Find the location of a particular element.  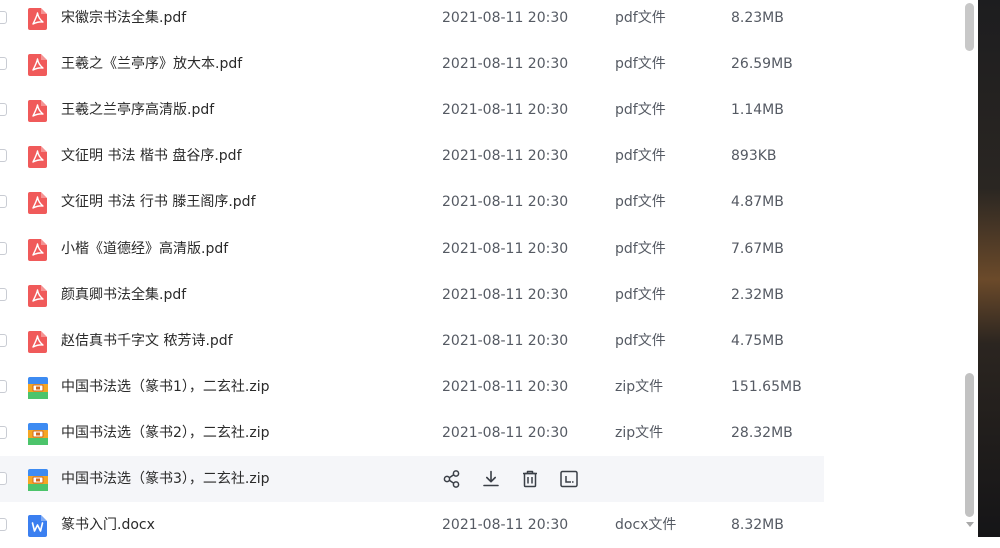

scroll-down-arrow-icon is located at coordinates (970, 524).